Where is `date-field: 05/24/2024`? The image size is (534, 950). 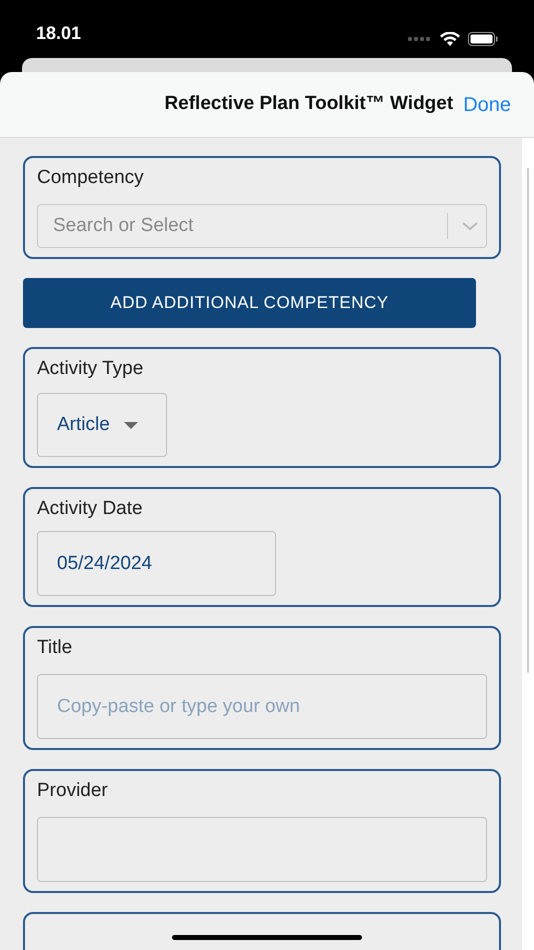 date-field: 05/24/2024 is located at coordinates (156, 563).